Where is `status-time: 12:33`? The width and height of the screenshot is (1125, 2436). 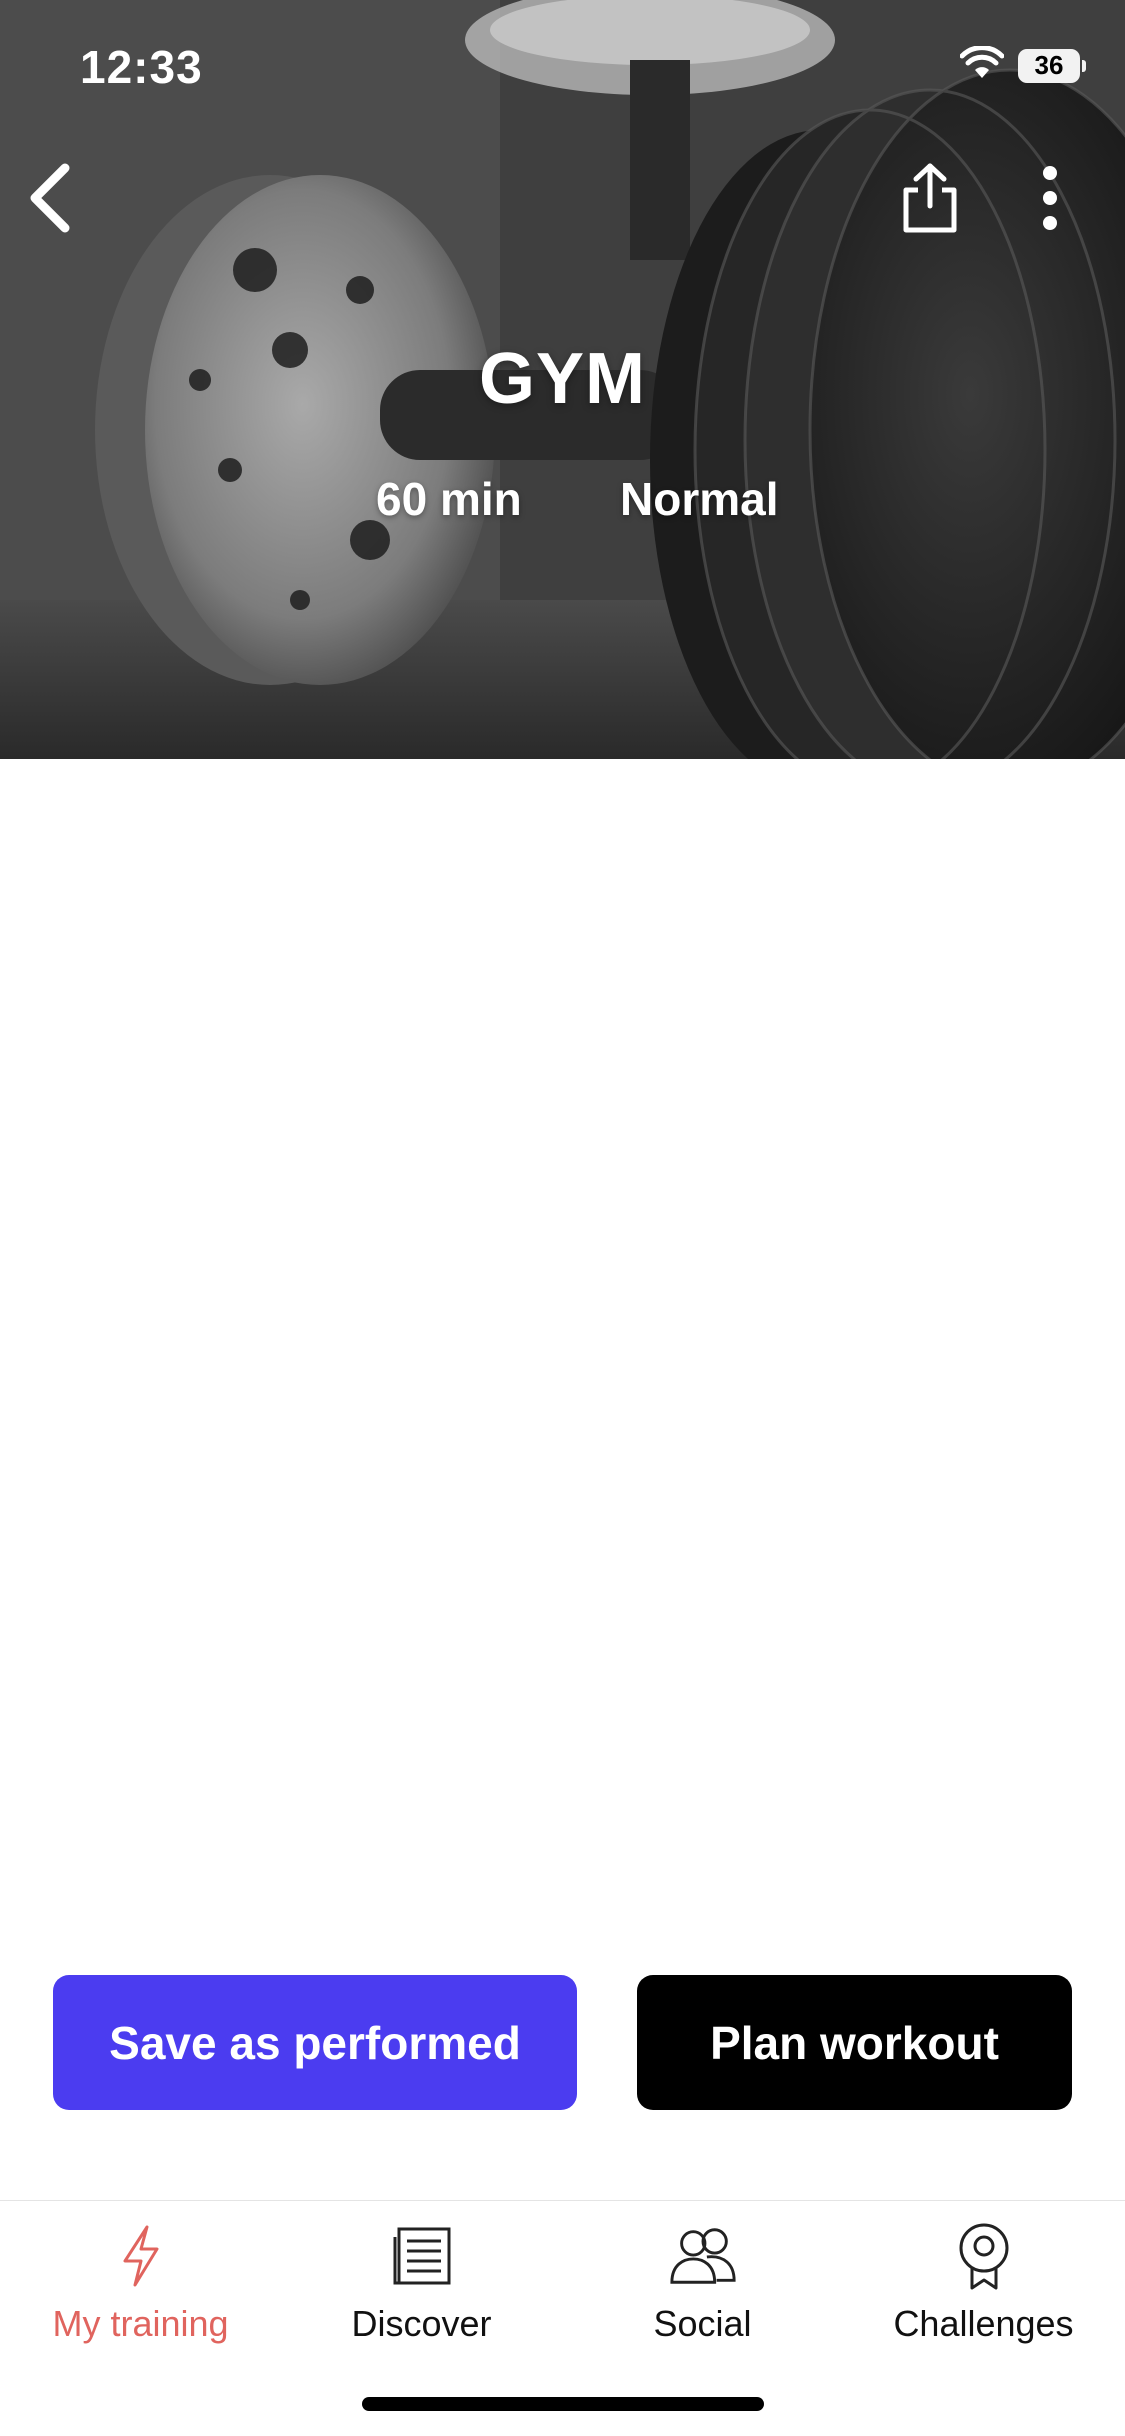
status-time: 12:33 is located at coordinates (141, 67).